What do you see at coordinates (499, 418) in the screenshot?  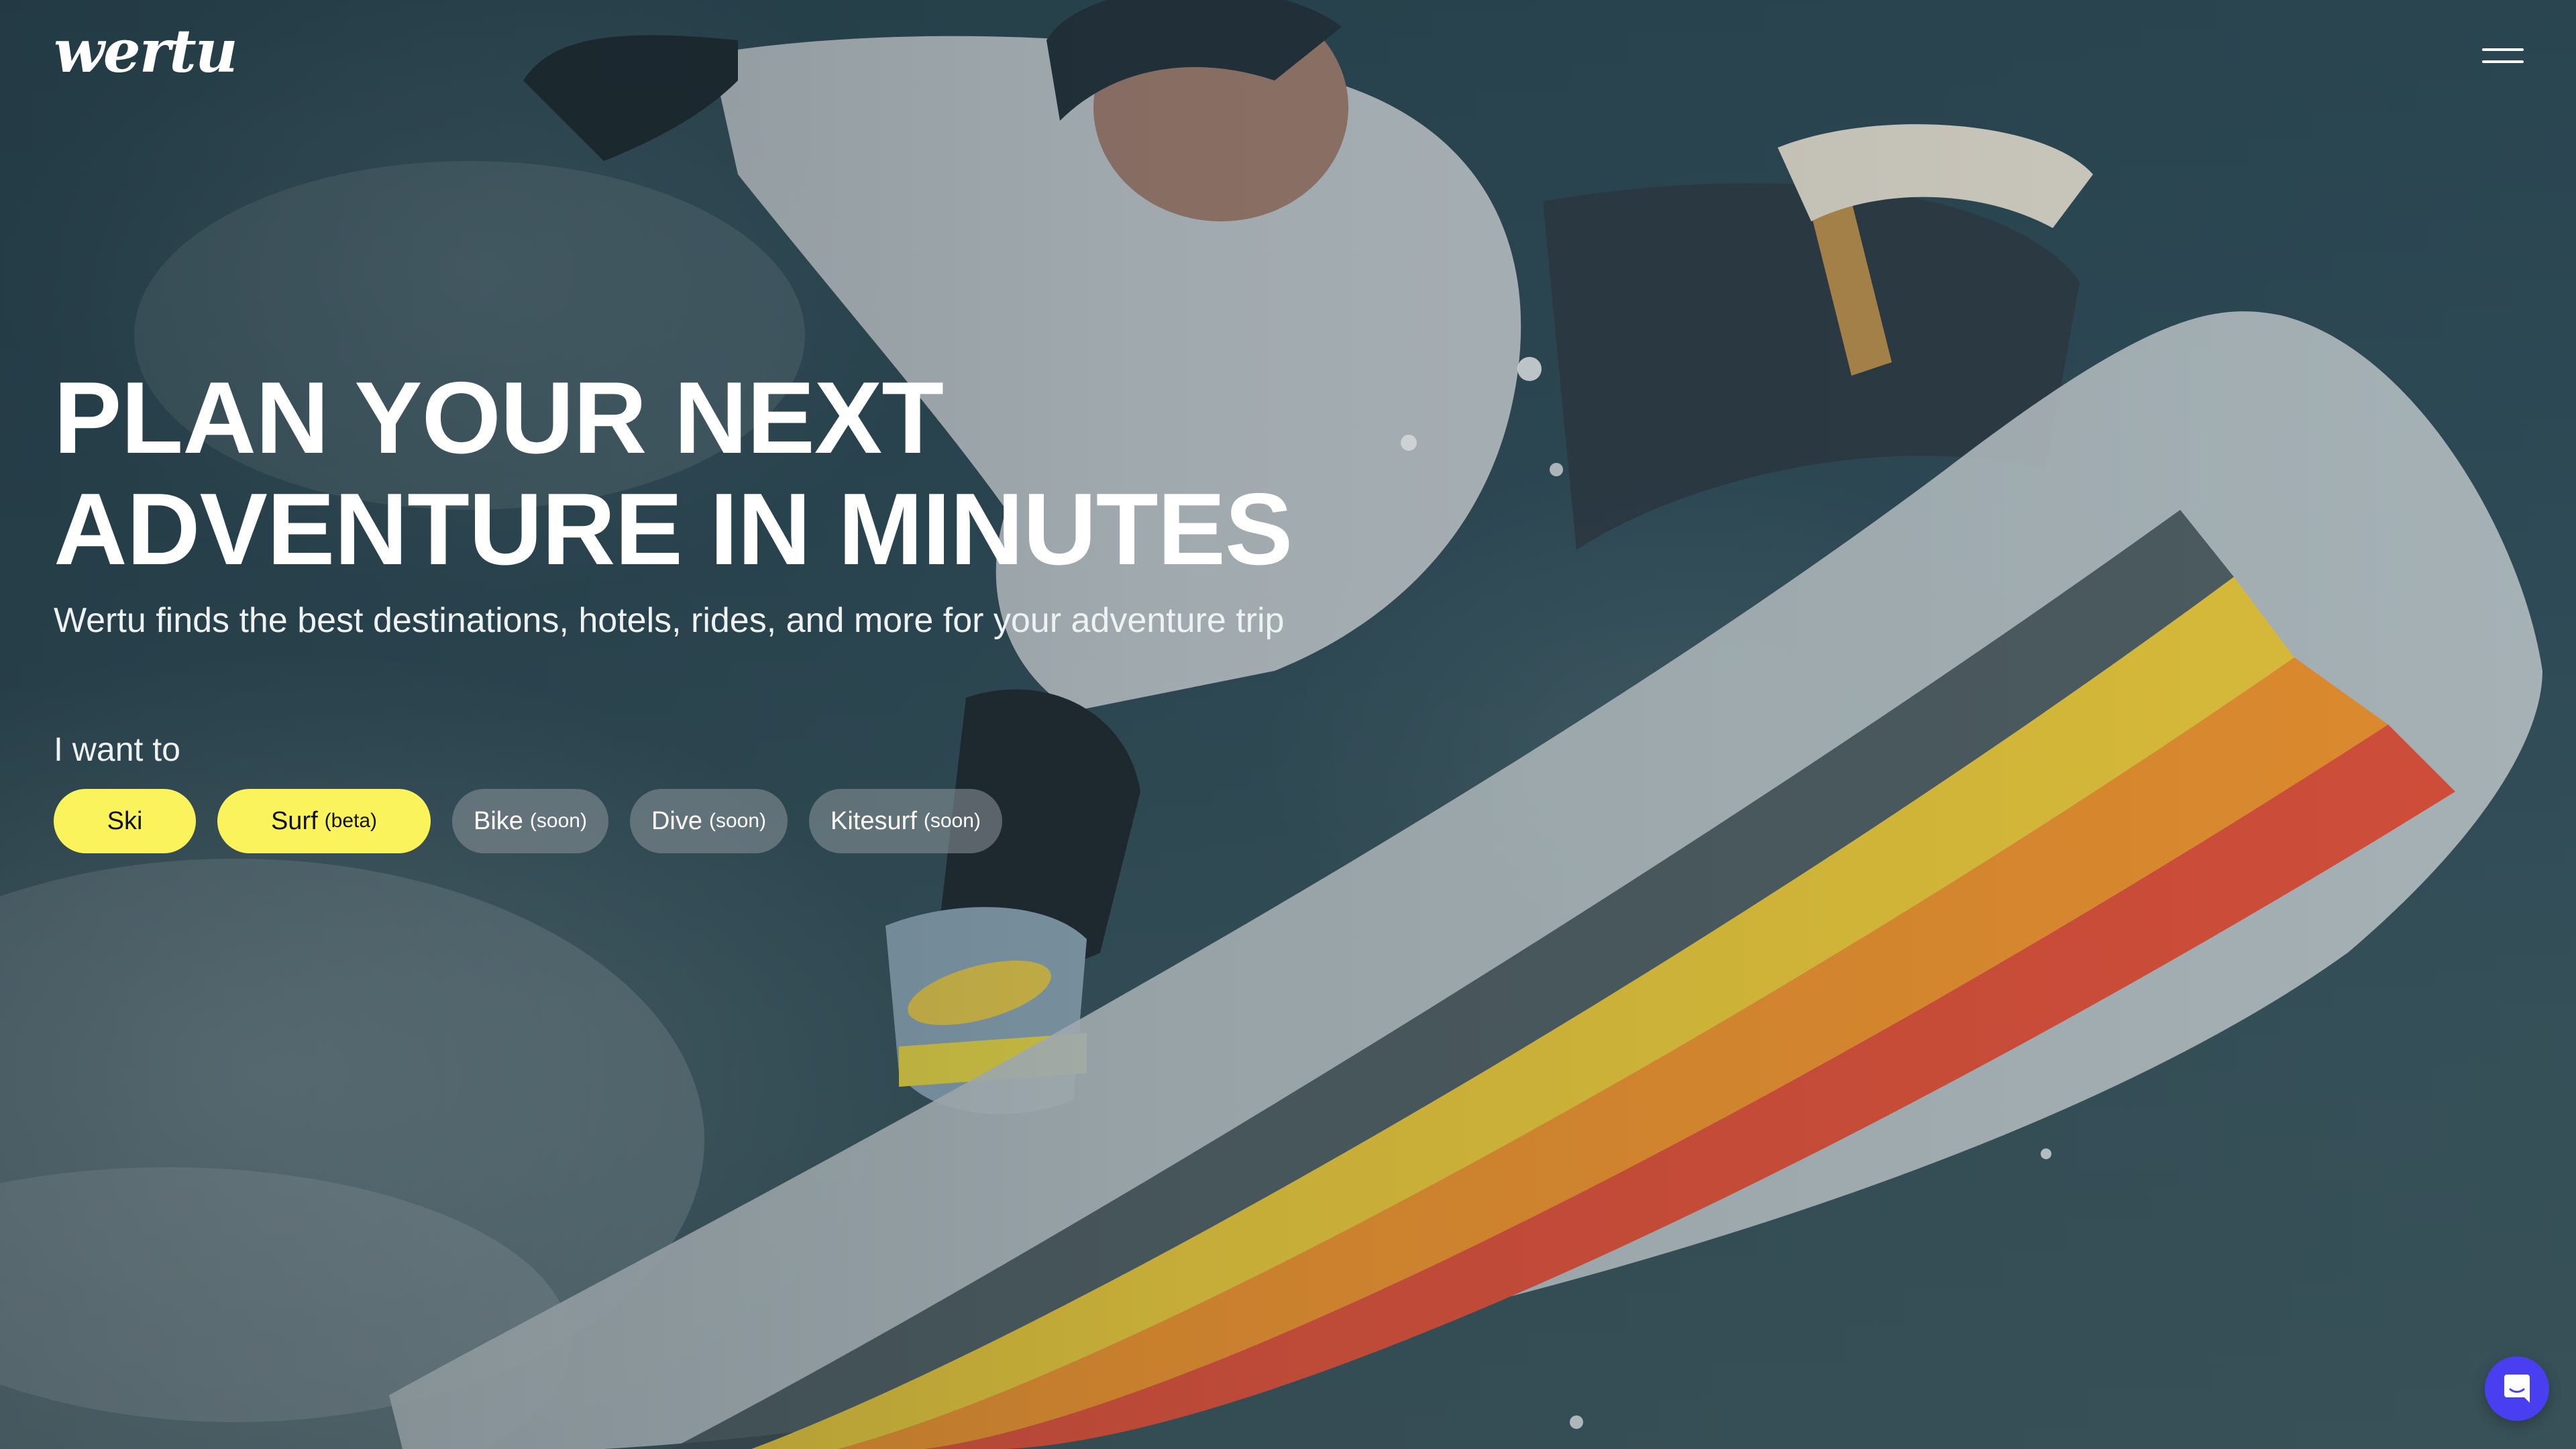 I see `headline-line-1: PLAN YOUR NEXT` at bounding box center [499, 418].